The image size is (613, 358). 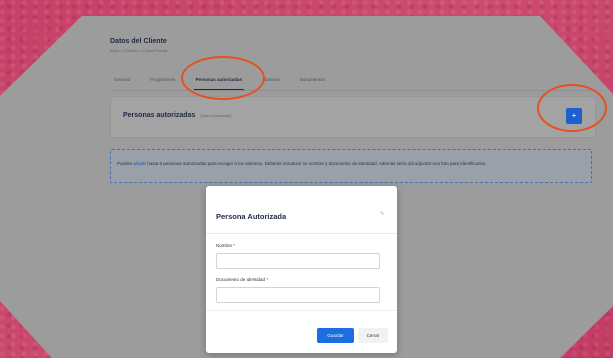 I want to click on tab-progenitores: Progenitores, so click(x=163, y=79).